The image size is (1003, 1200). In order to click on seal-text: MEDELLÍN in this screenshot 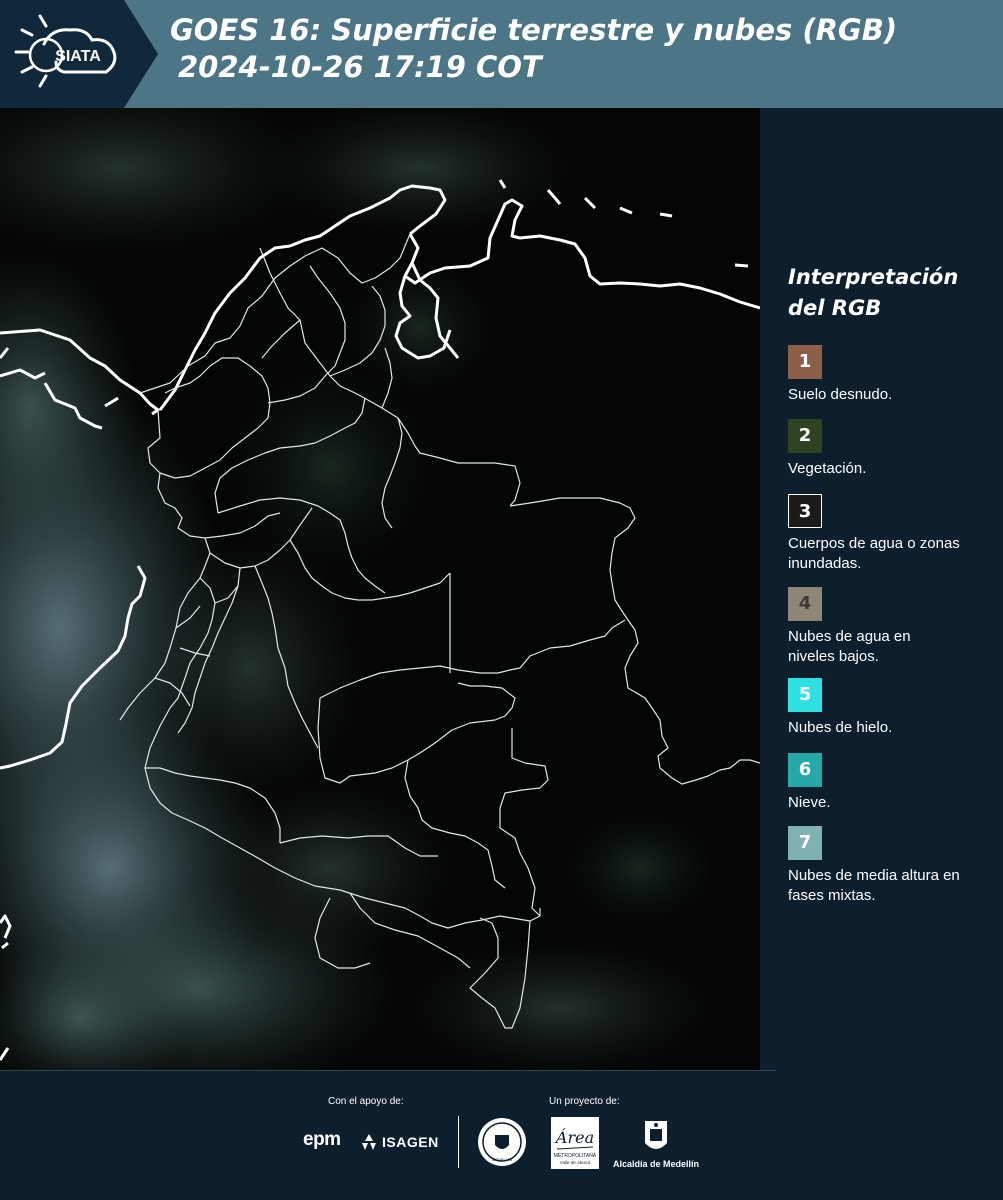, I will do `click(502, 1159)`.